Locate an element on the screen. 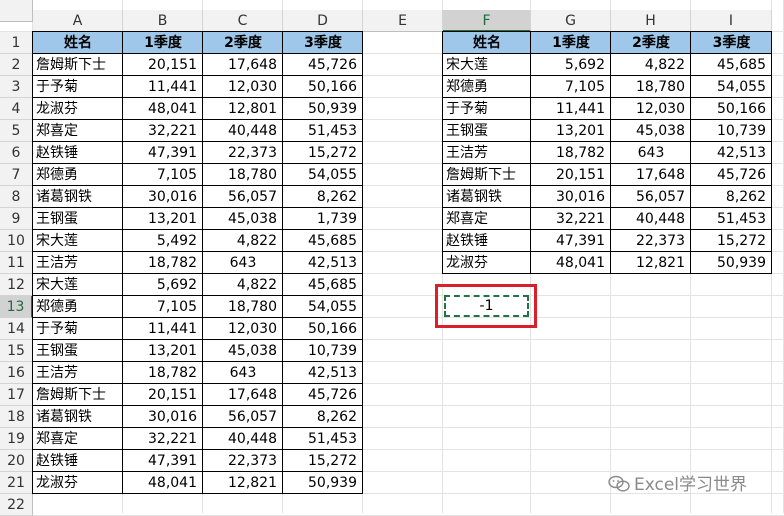  right_table-value-cell: 4,822 is located at coordinates (651, 65).